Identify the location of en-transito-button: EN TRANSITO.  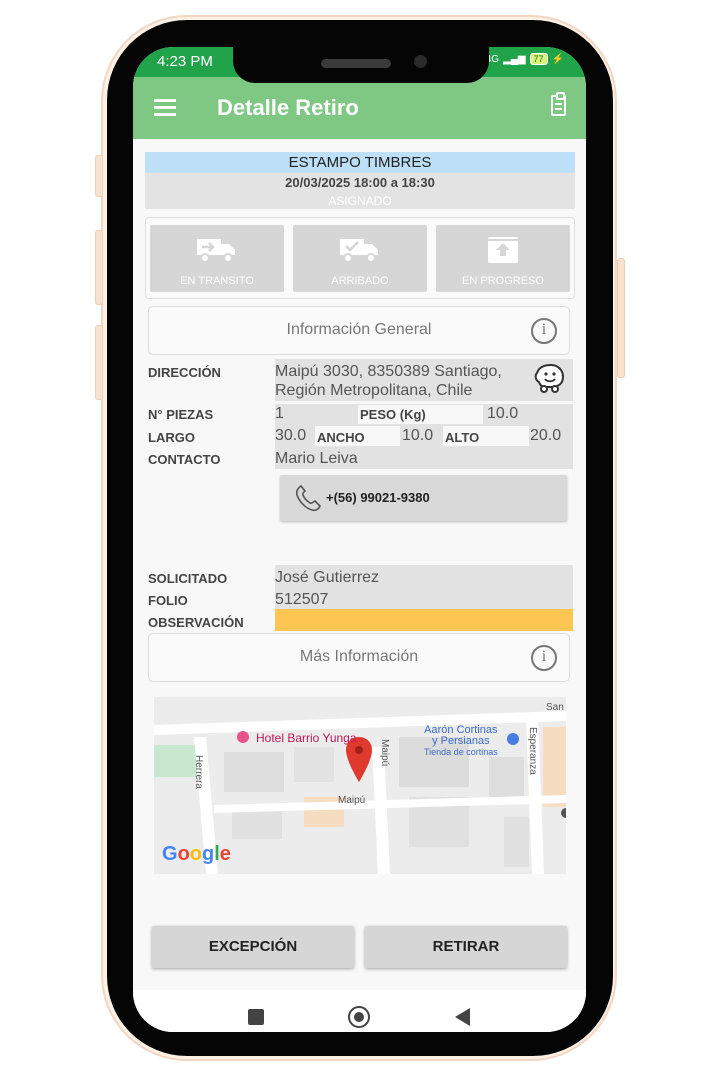
(217, 258).